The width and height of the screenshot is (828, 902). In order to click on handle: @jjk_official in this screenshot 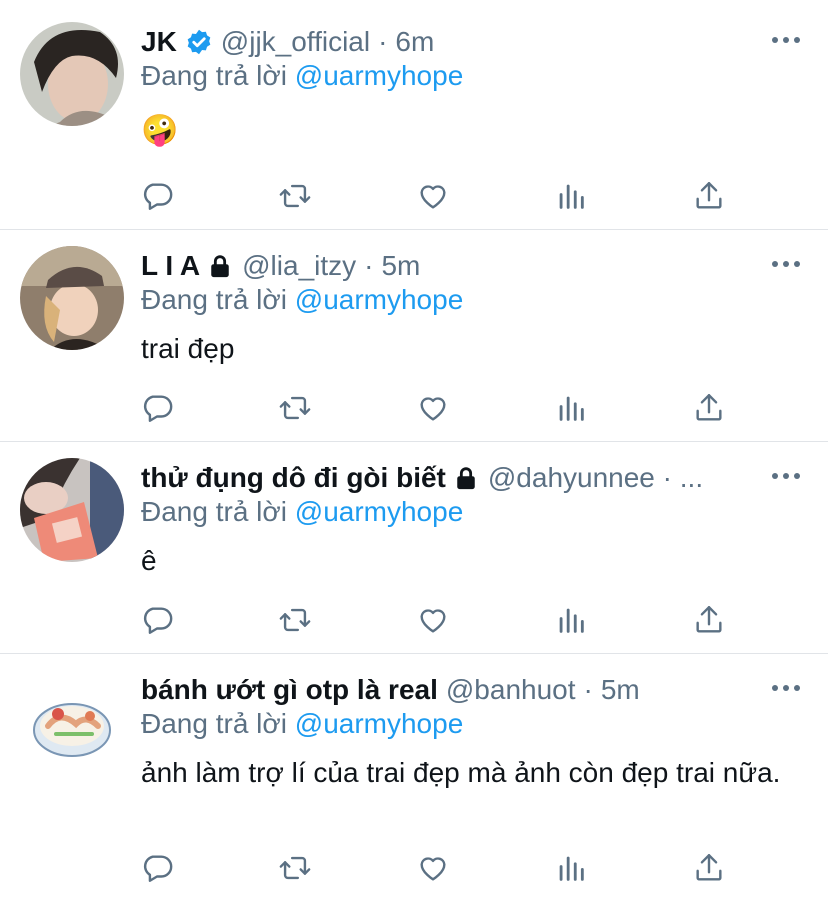, I will do `click(295, 42)`.